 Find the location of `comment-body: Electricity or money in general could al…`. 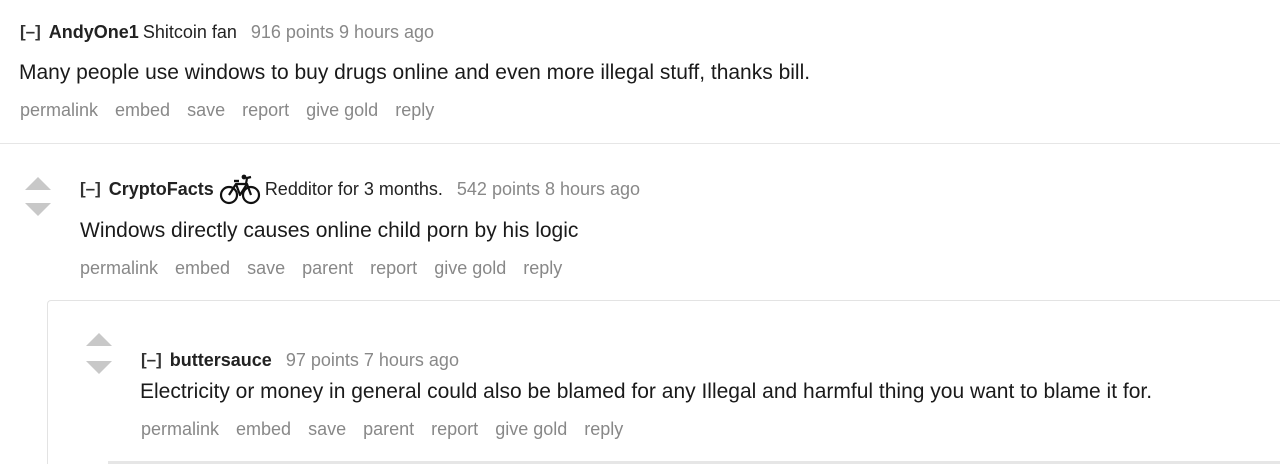

comment-body: Electricity or money in general could al… is located at coordinates (646, 391).